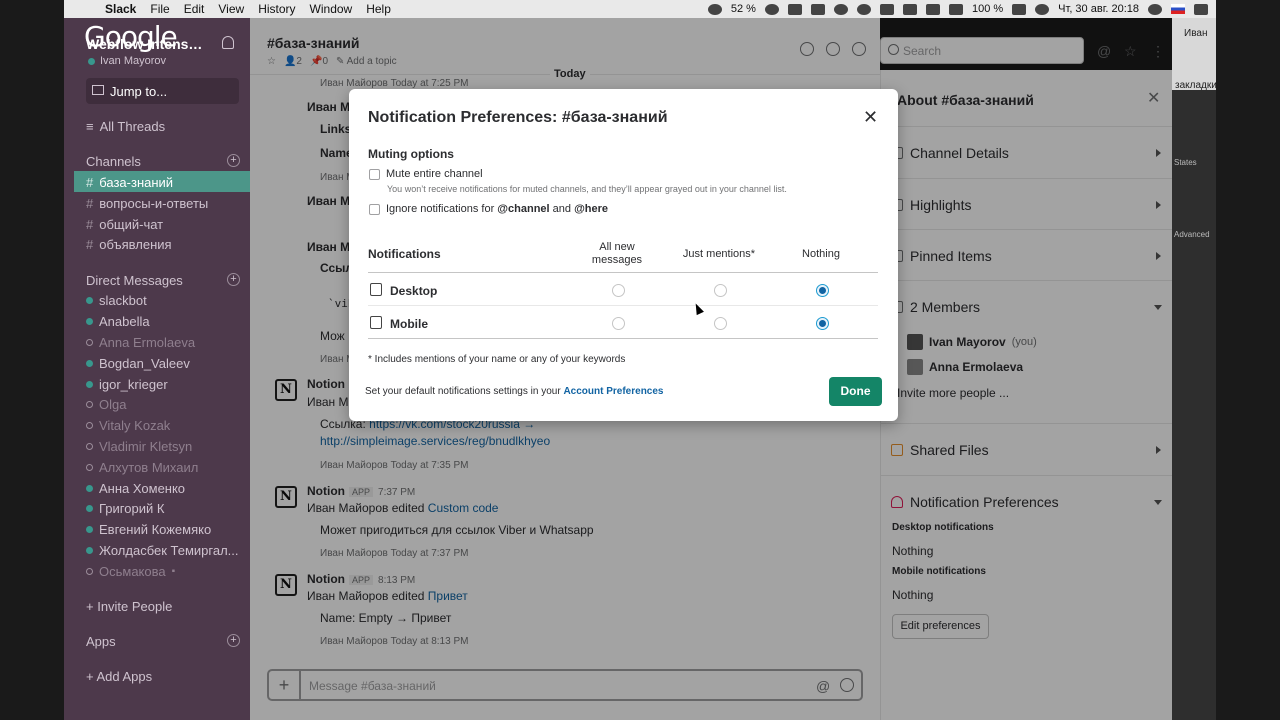 The width and height of the screenshot is (1280, 720). What do you see at coordinates (909, 9) in the screenshot?
I see `bluetooth-icon` at bounding box center [909, 9].